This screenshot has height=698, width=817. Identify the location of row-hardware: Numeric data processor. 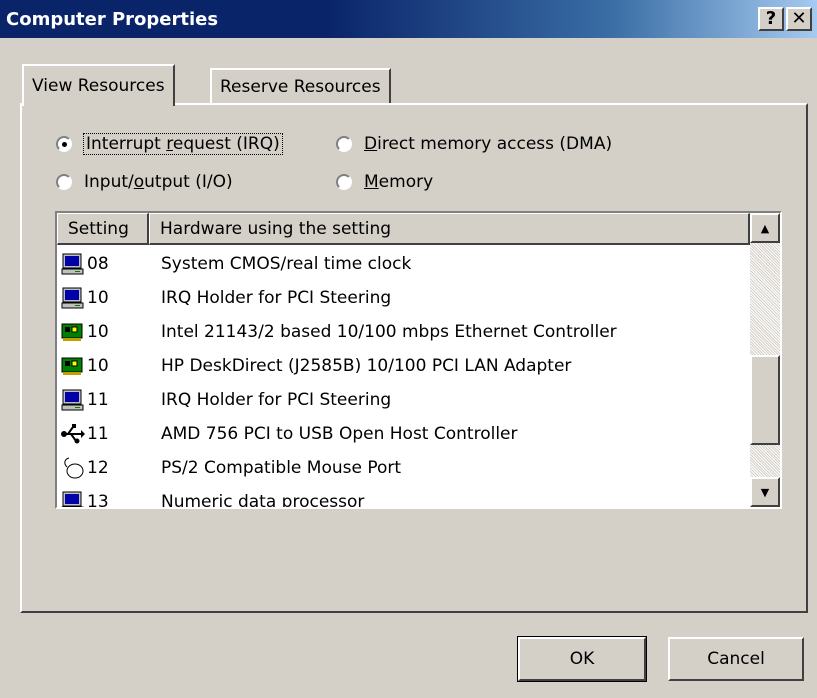
(263, 500).